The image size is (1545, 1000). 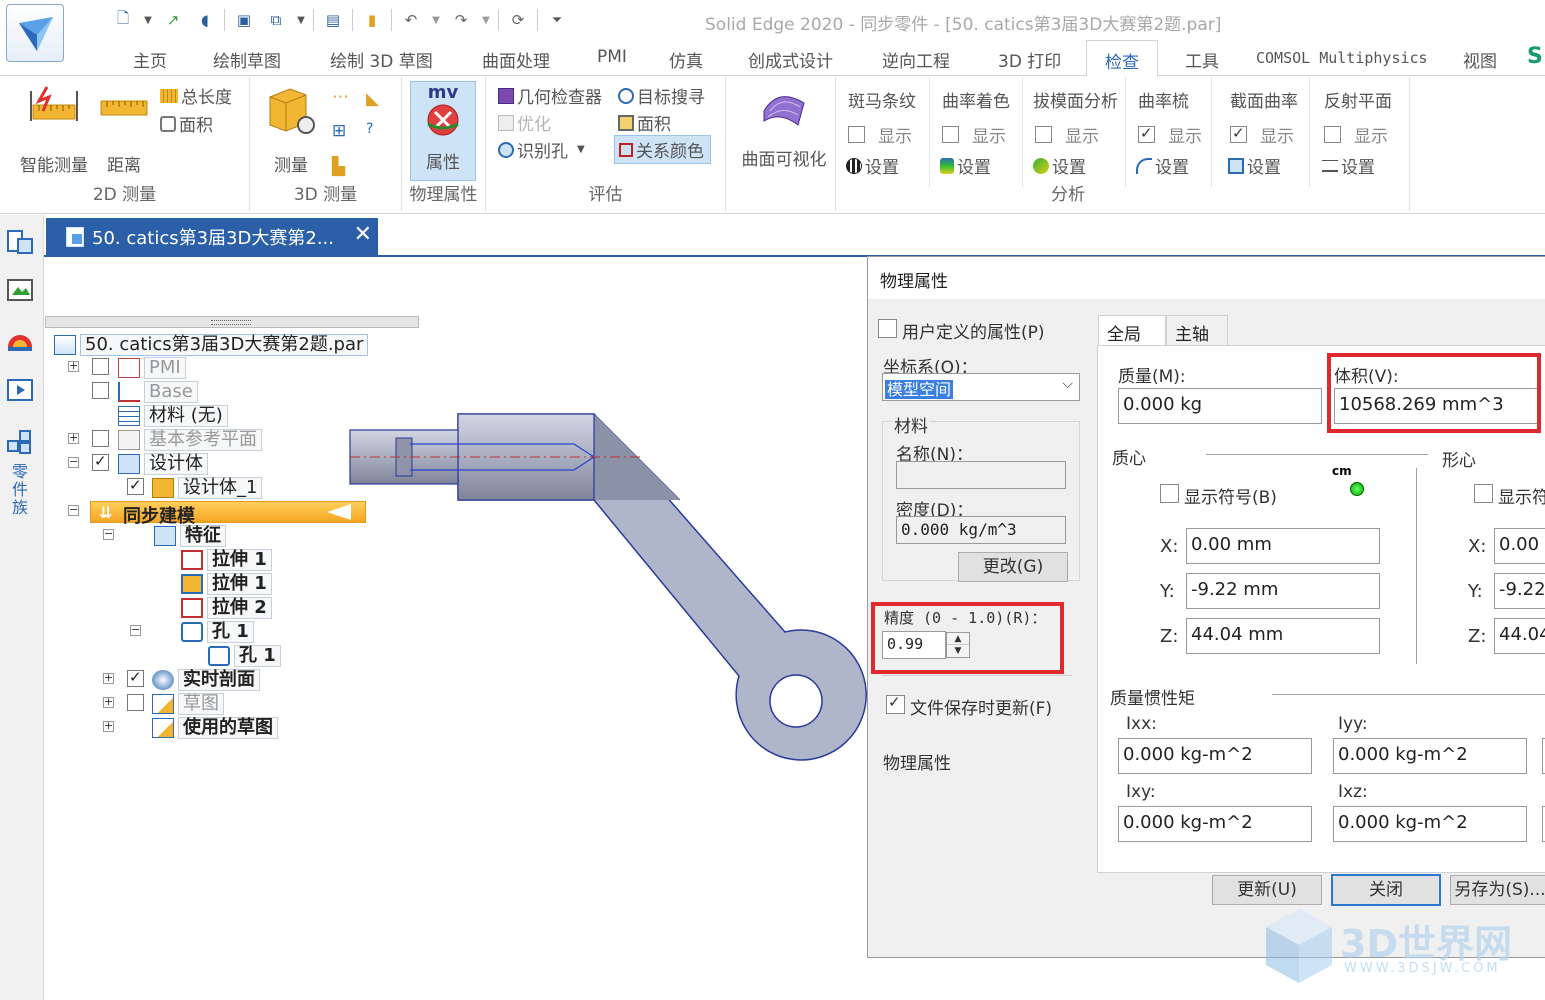 I want to click on curvature-shading-show-checkbox: 显示, so click(x=974, y=134).